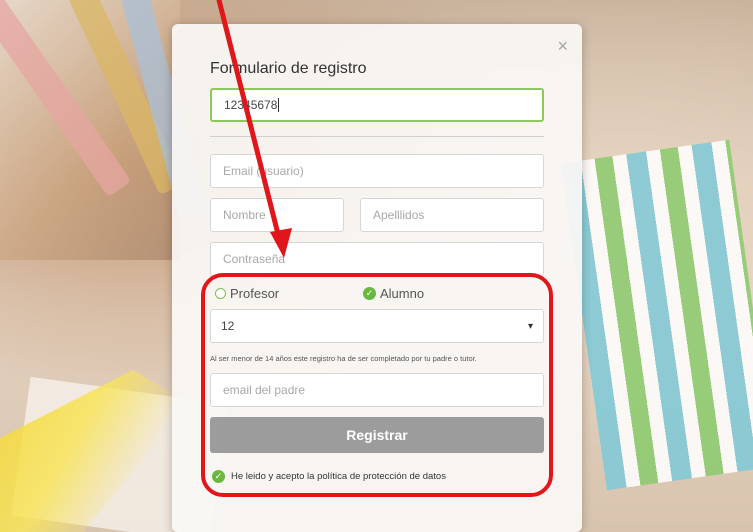  I want to click on password-field: Contraseña, so click(377, 259).